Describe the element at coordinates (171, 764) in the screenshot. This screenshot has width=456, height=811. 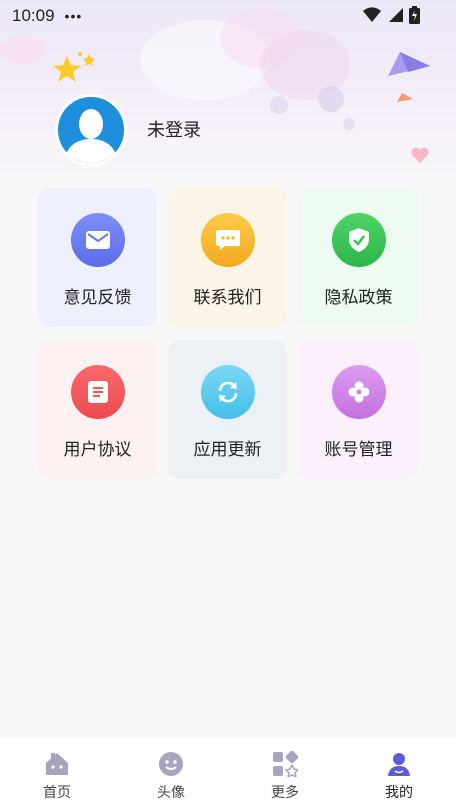
I see `face-icon` at that location.